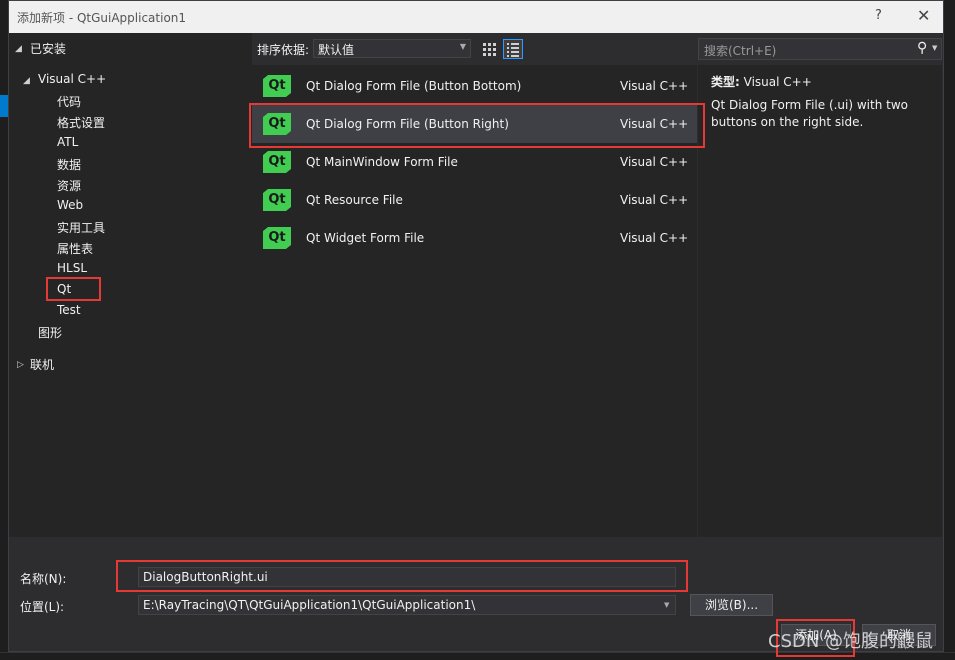 This screenshot has width=955, height=660. What do you see at coordinates (922, 48) in the screenshot?
I see `search-icon: ⚲` at bounding box center [922, 48].